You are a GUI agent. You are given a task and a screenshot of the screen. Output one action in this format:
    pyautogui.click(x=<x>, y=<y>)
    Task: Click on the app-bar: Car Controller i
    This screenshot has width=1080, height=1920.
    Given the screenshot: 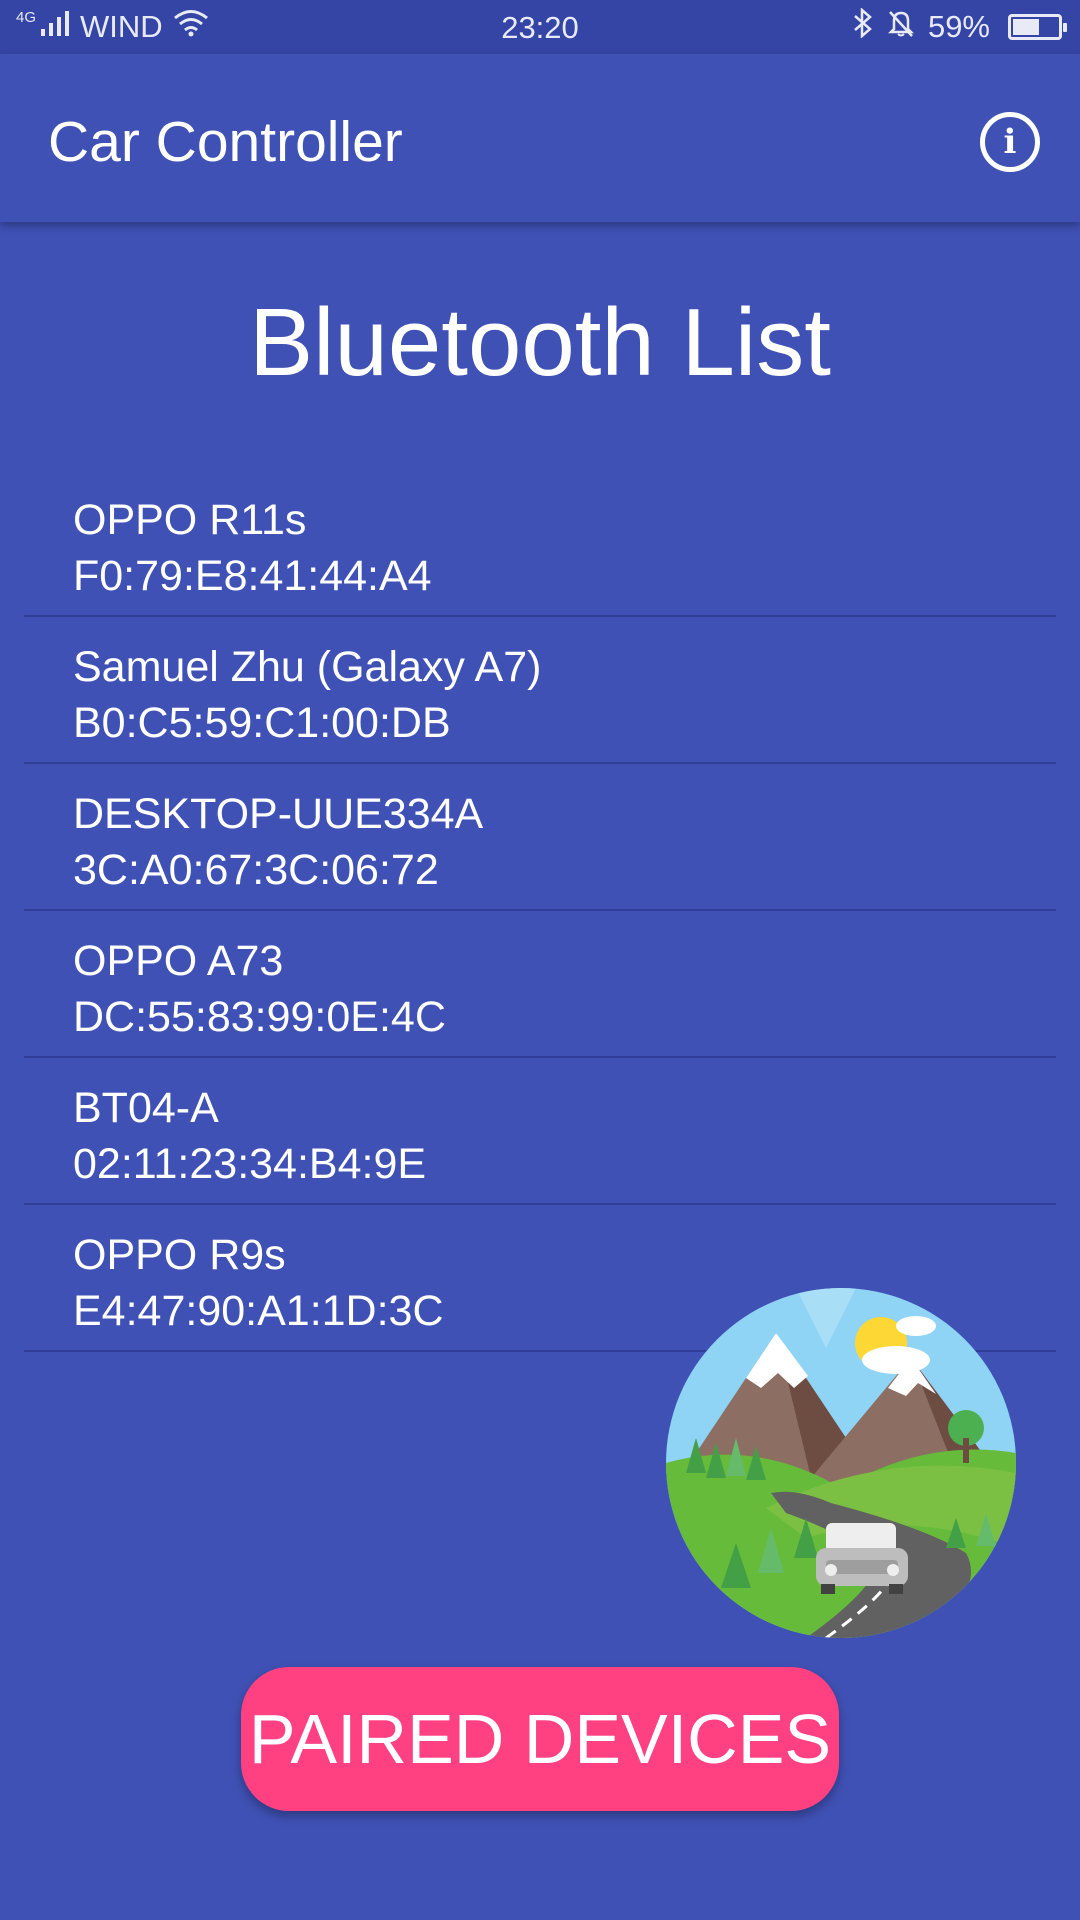 What is the action you would take?
    pyautogui.click(x=540, y=138)
    